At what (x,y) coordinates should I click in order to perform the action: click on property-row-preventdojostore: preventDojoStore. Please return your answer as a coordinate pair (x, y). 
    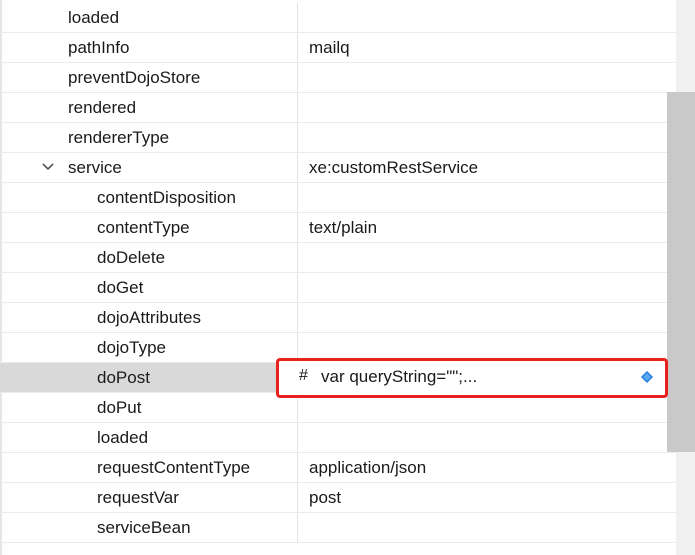
    Looking at the image, I should click on (338, 78).